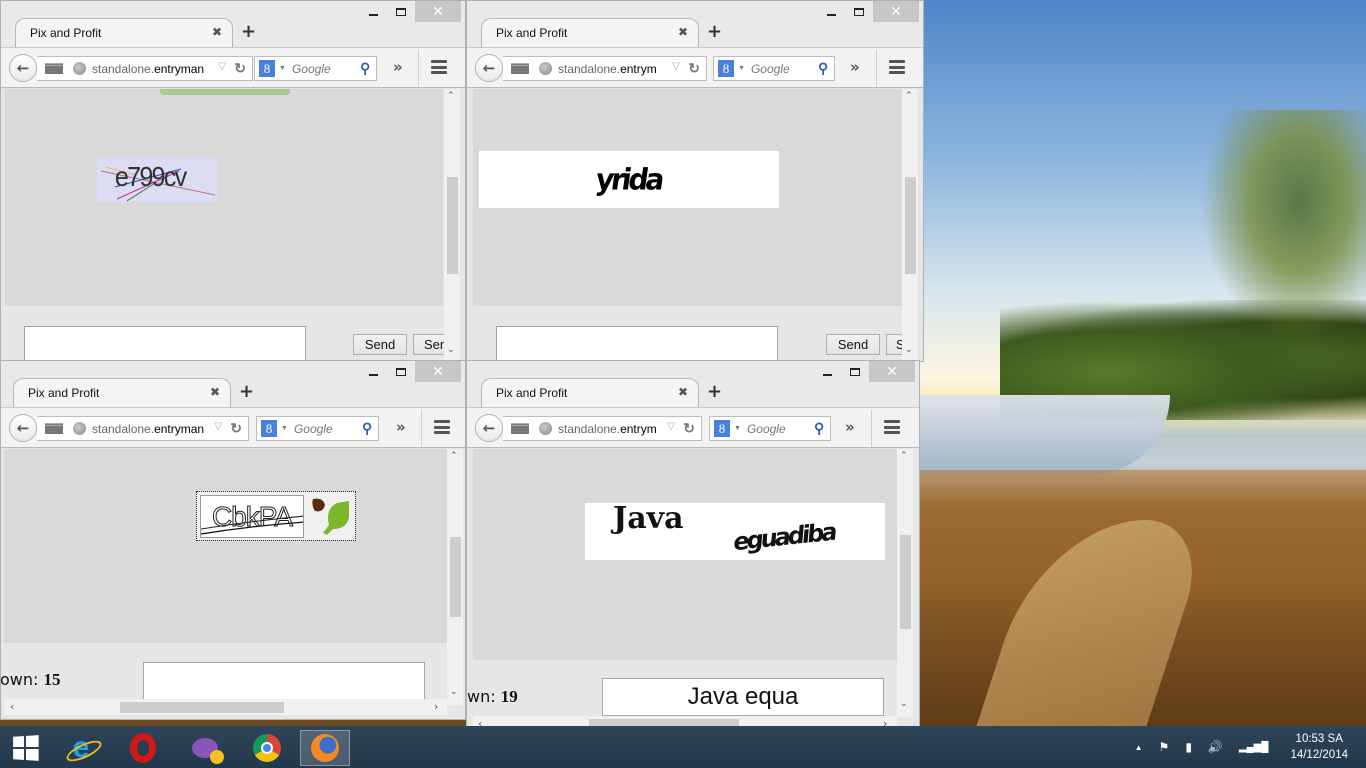 The width and height of the screenshot is (1366, 768). What do you see at coordinates (436, 706) in the screenshot?
I see `scroll-right-icon: ›` at bounding box center [436, 706].